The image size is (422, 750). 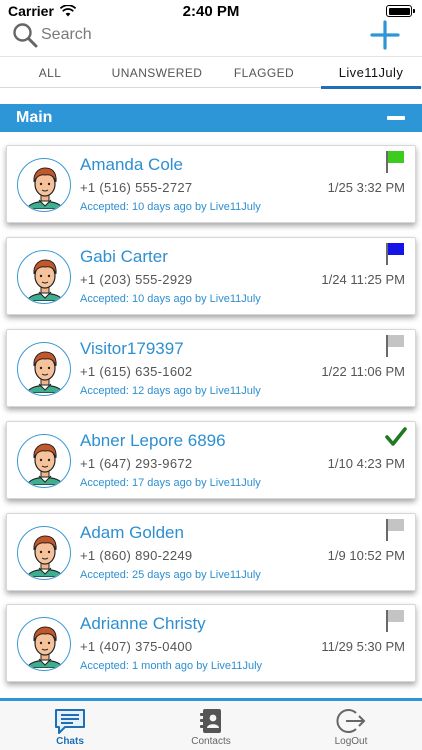 What do you see at coordinates (400, 11) in the screenshot?
I see `battery-icon` at bounding box center [400, 11].